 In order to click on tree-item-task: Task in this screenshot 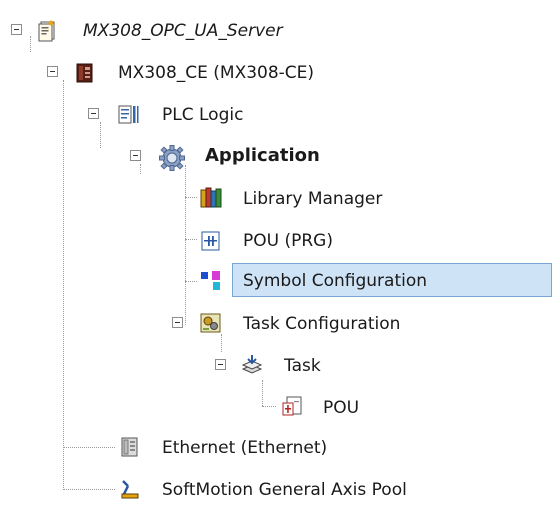, I will do `click(200, 366)`.